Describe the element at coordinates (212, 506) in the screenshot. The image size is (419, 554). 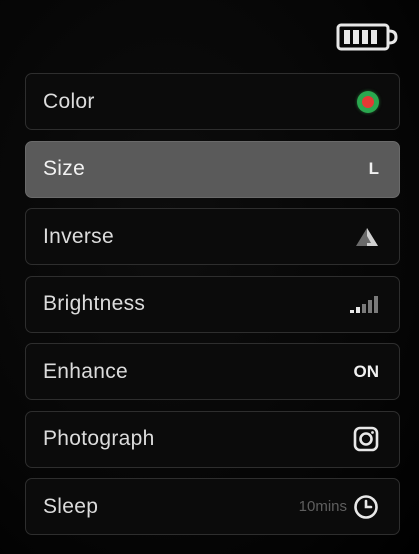
I see `menu-item-sleep: Sleep 10mins` at that location.